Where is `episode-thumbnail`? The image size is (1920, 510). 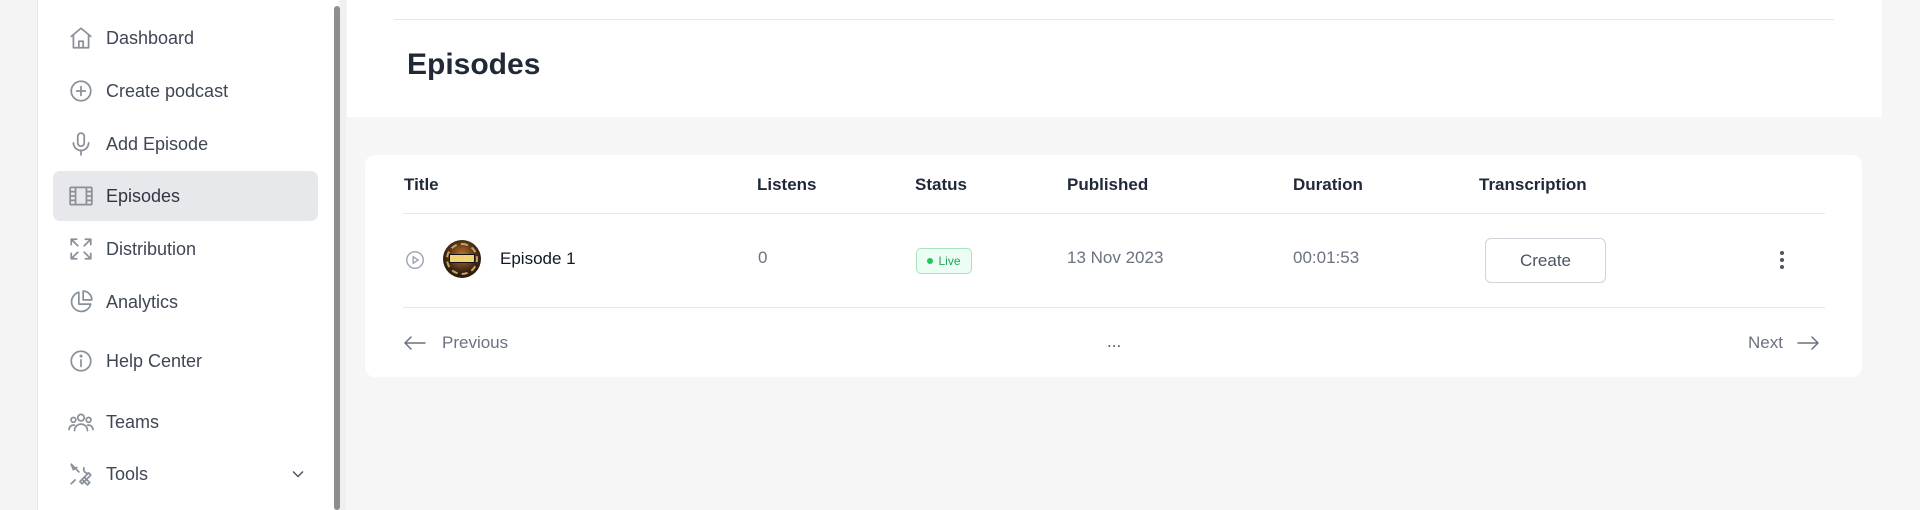 episode-thumbnail is located at coordinates (462, 259).